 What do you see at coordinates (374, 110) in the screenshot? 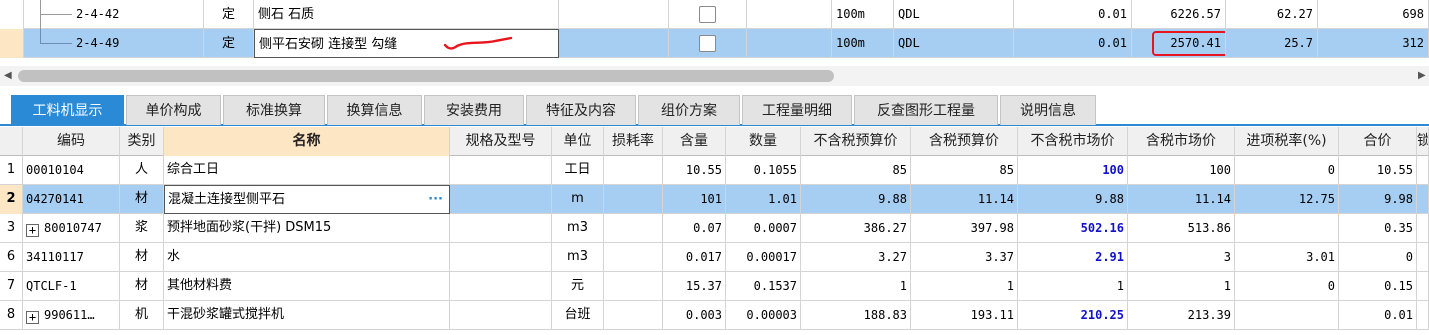
I see `tab-conversion-info: 换算信息` at bounding box center [374, 110].